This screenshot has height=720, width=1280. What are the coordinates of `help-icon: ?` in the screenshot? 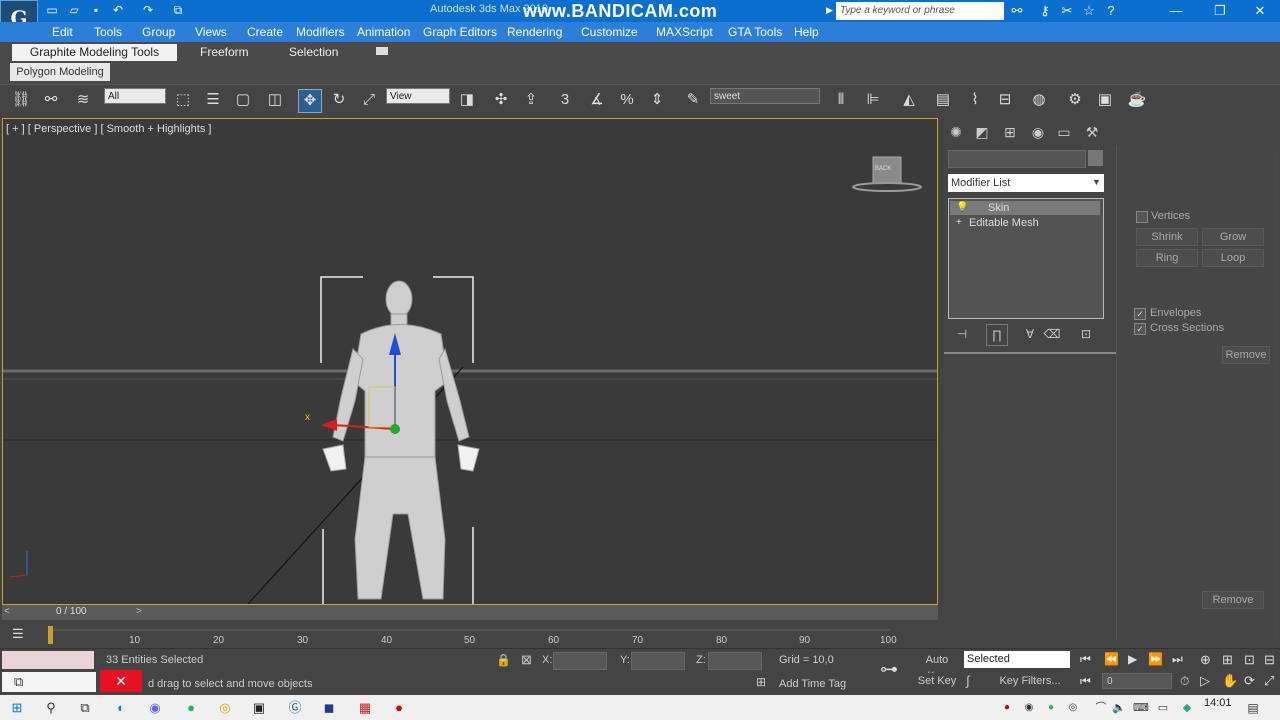 It's located at (1111, 11).